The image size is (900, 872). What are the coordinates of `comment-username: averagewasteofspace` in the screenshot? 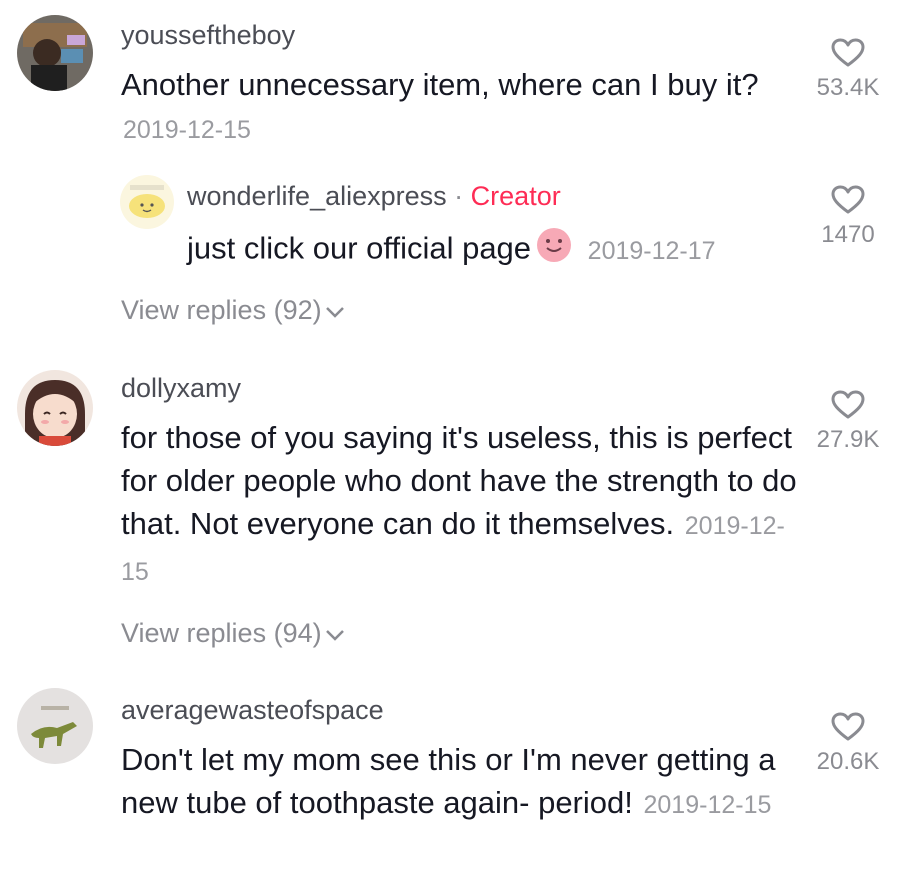 It's located at (252, 710).